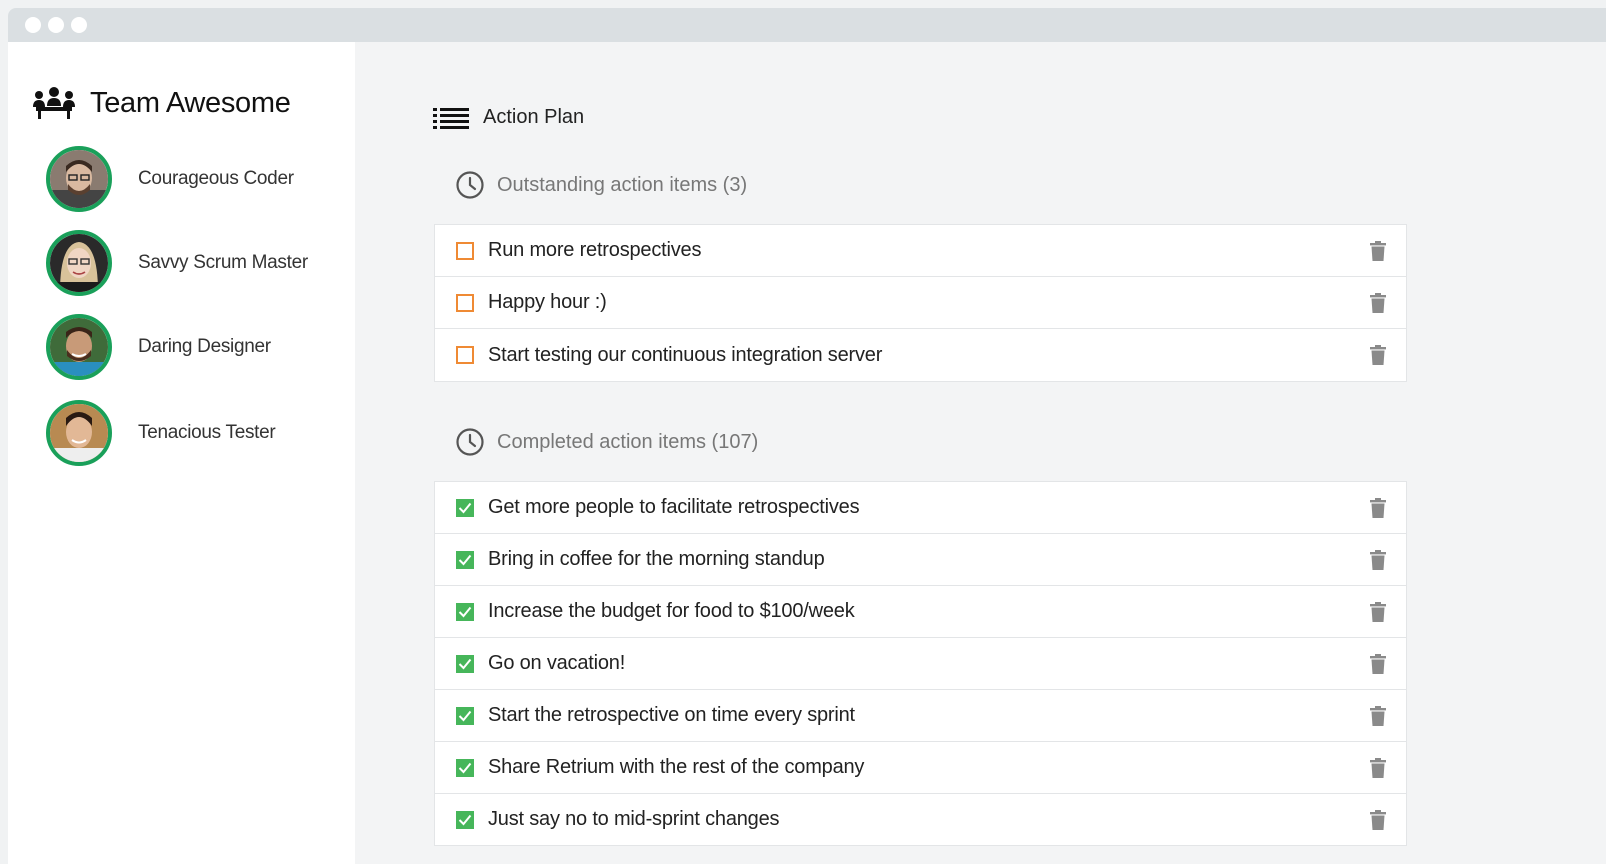 The height and width of the screenshot is (864, 1606). I want to click on outstanding-section-header: Outstanding action items (3), so click(601, 185).